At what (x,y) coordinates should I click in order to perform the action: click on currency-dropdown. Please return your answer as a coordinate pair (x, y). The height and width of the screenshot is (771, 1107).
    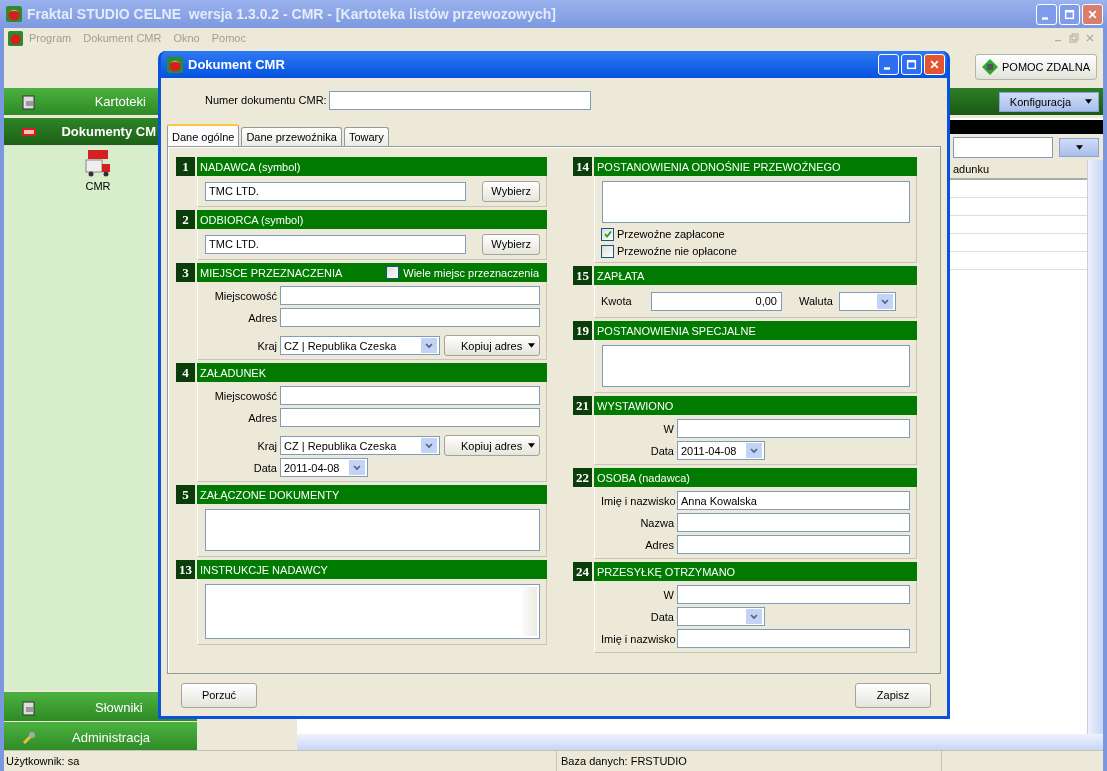
    Looking at the image, I should click on (867, 301).